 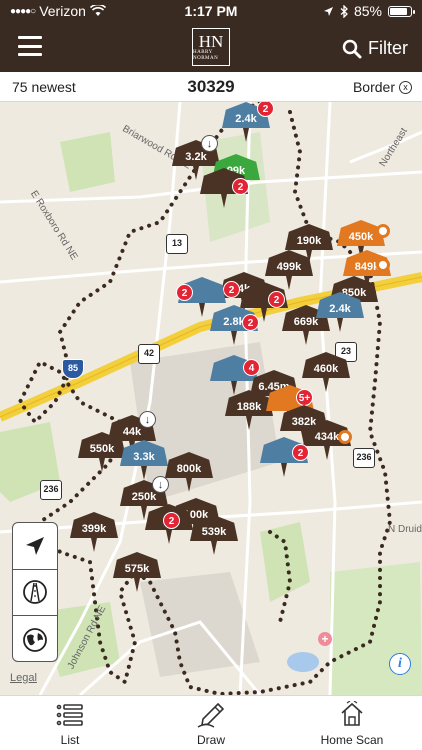 What do you see at coordinates (73, 369) in the screenshot?
I see `interstate-shield: 85` at bounding box center [73, 369].